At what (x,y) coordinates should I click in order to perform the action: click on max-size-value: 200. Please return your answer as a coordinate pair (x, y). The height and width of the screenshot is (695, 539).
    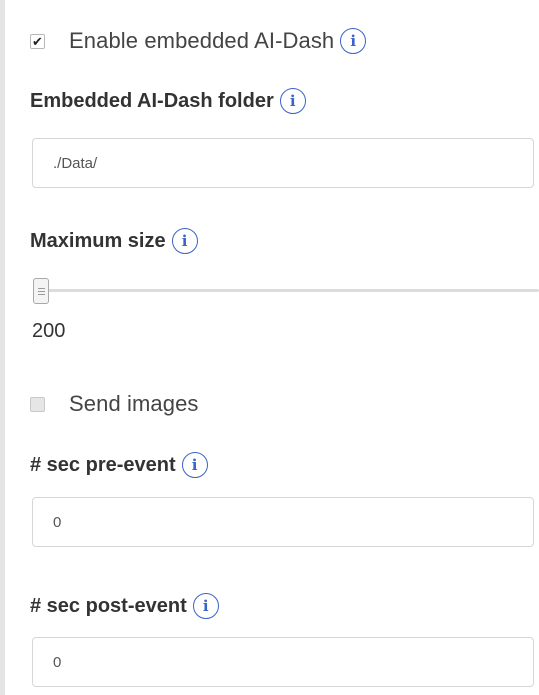
    Looking at the image, I should click on (49, 331).